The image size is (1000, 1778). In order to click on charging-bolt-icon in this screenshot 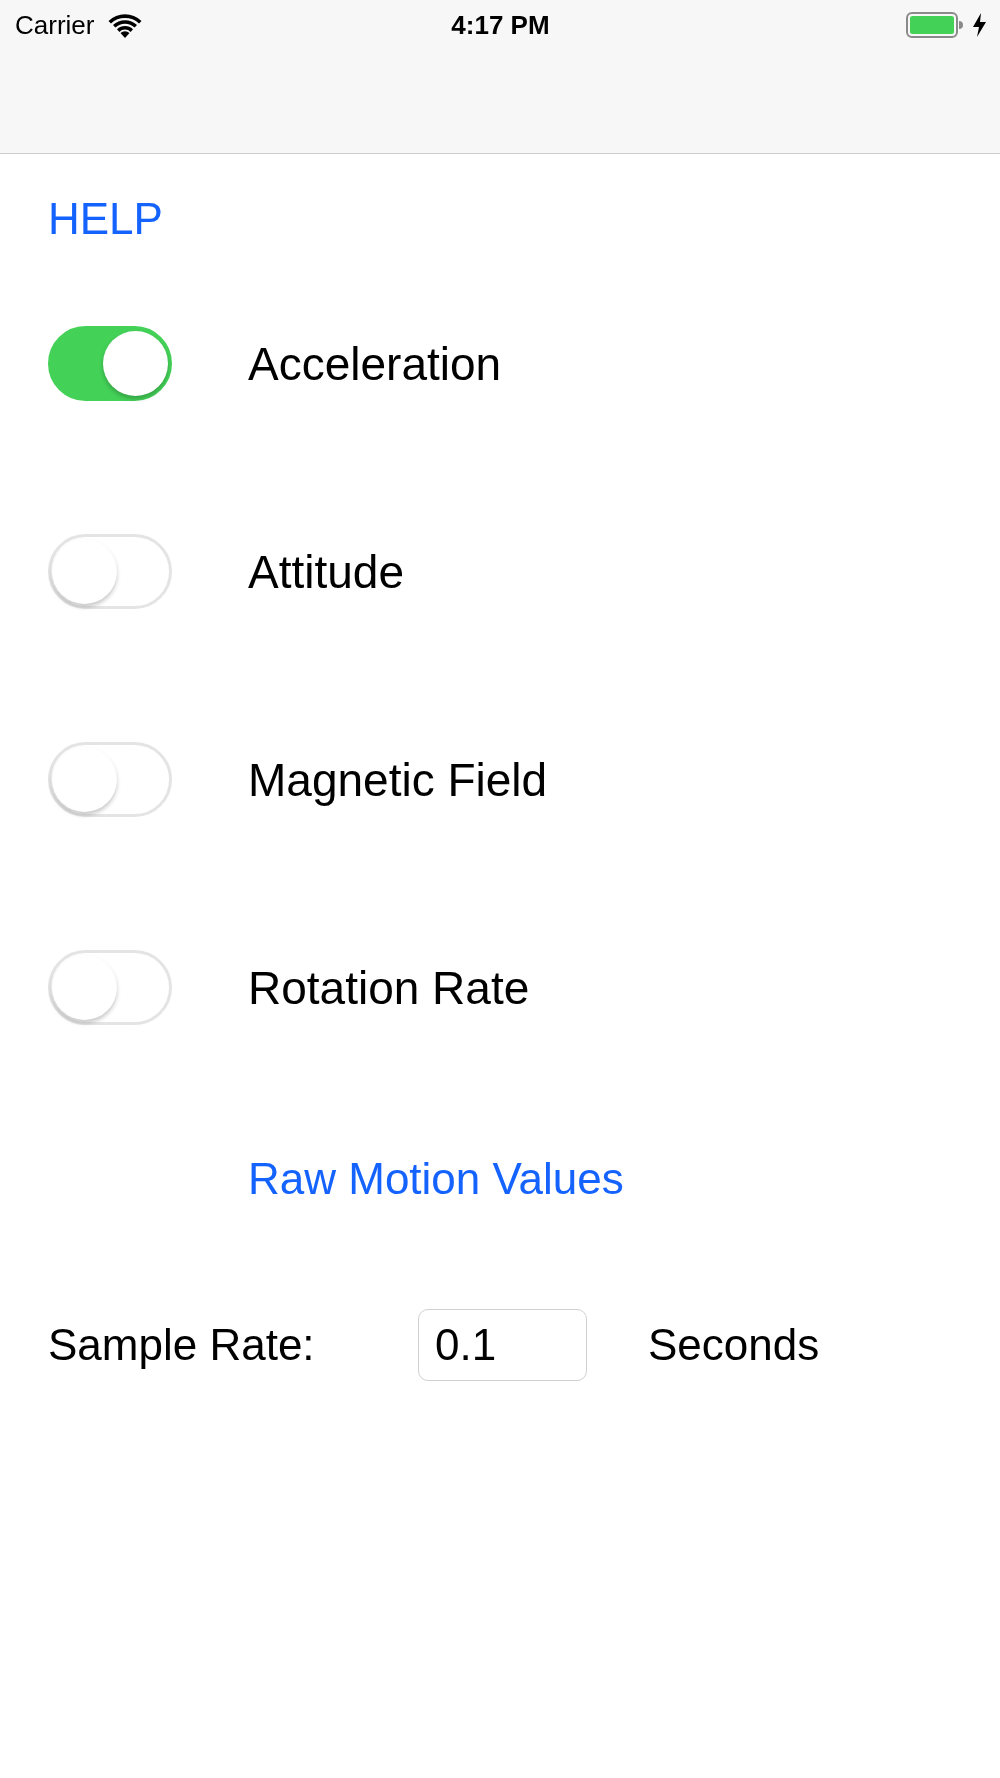, I will do `click(979, 25)`.